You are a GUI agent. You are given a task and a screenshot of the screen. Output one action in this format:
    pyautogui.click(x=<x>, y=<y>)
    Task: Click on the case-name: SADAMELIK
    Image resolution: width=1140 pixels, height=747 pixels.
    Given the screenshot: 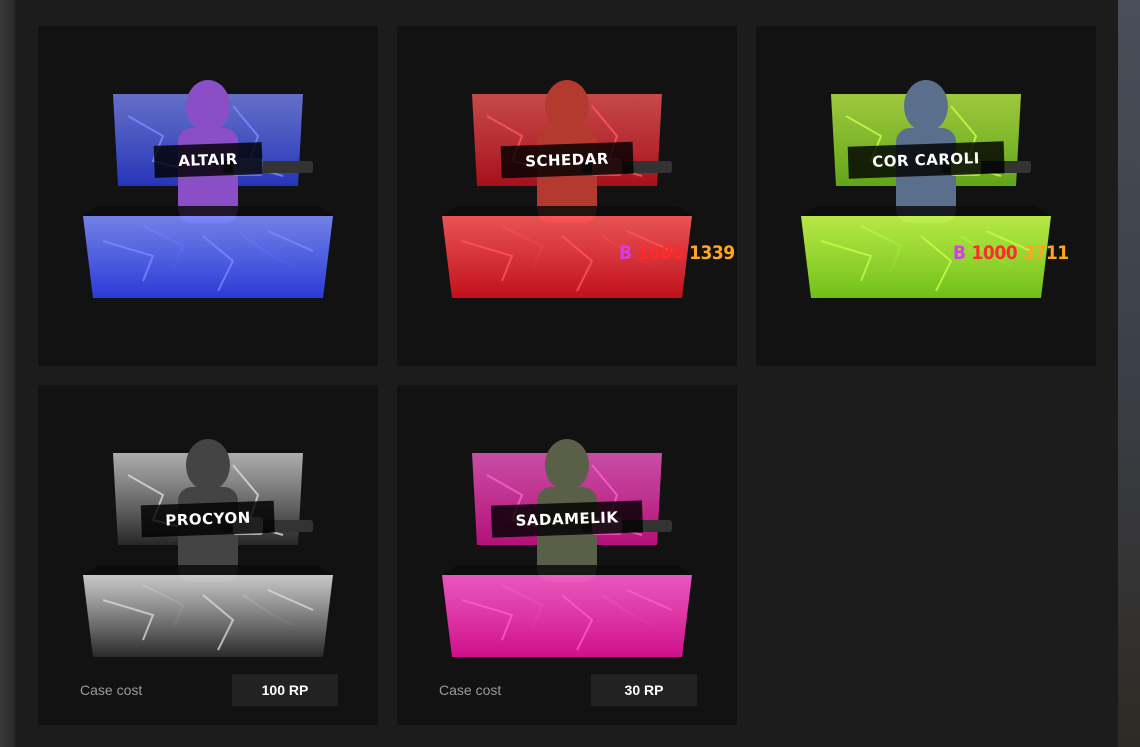 What is the action you would take?
    pyautogui.click(x=567, y=519)
    